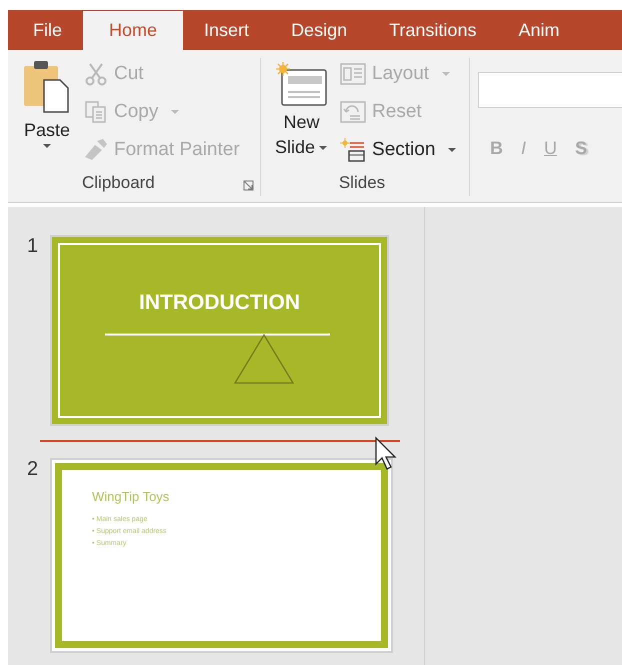  I want to click on group-label: Clipboard, so click(118, 183).